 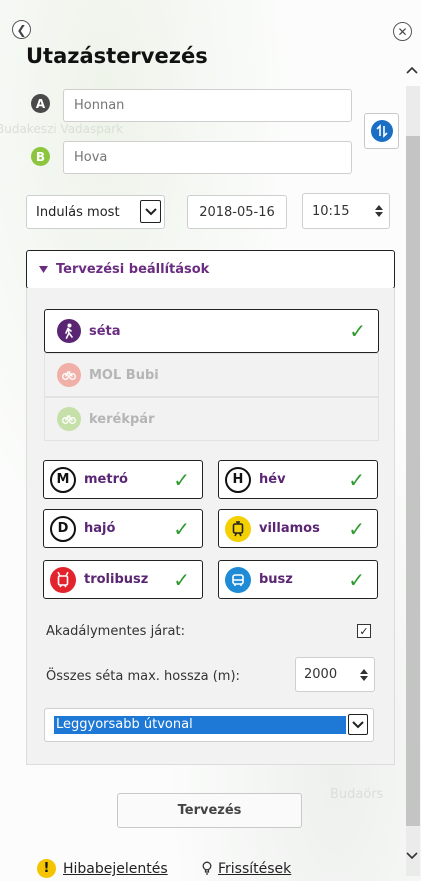 I want to click on hev-icon: H, so click(x=238, y=479).